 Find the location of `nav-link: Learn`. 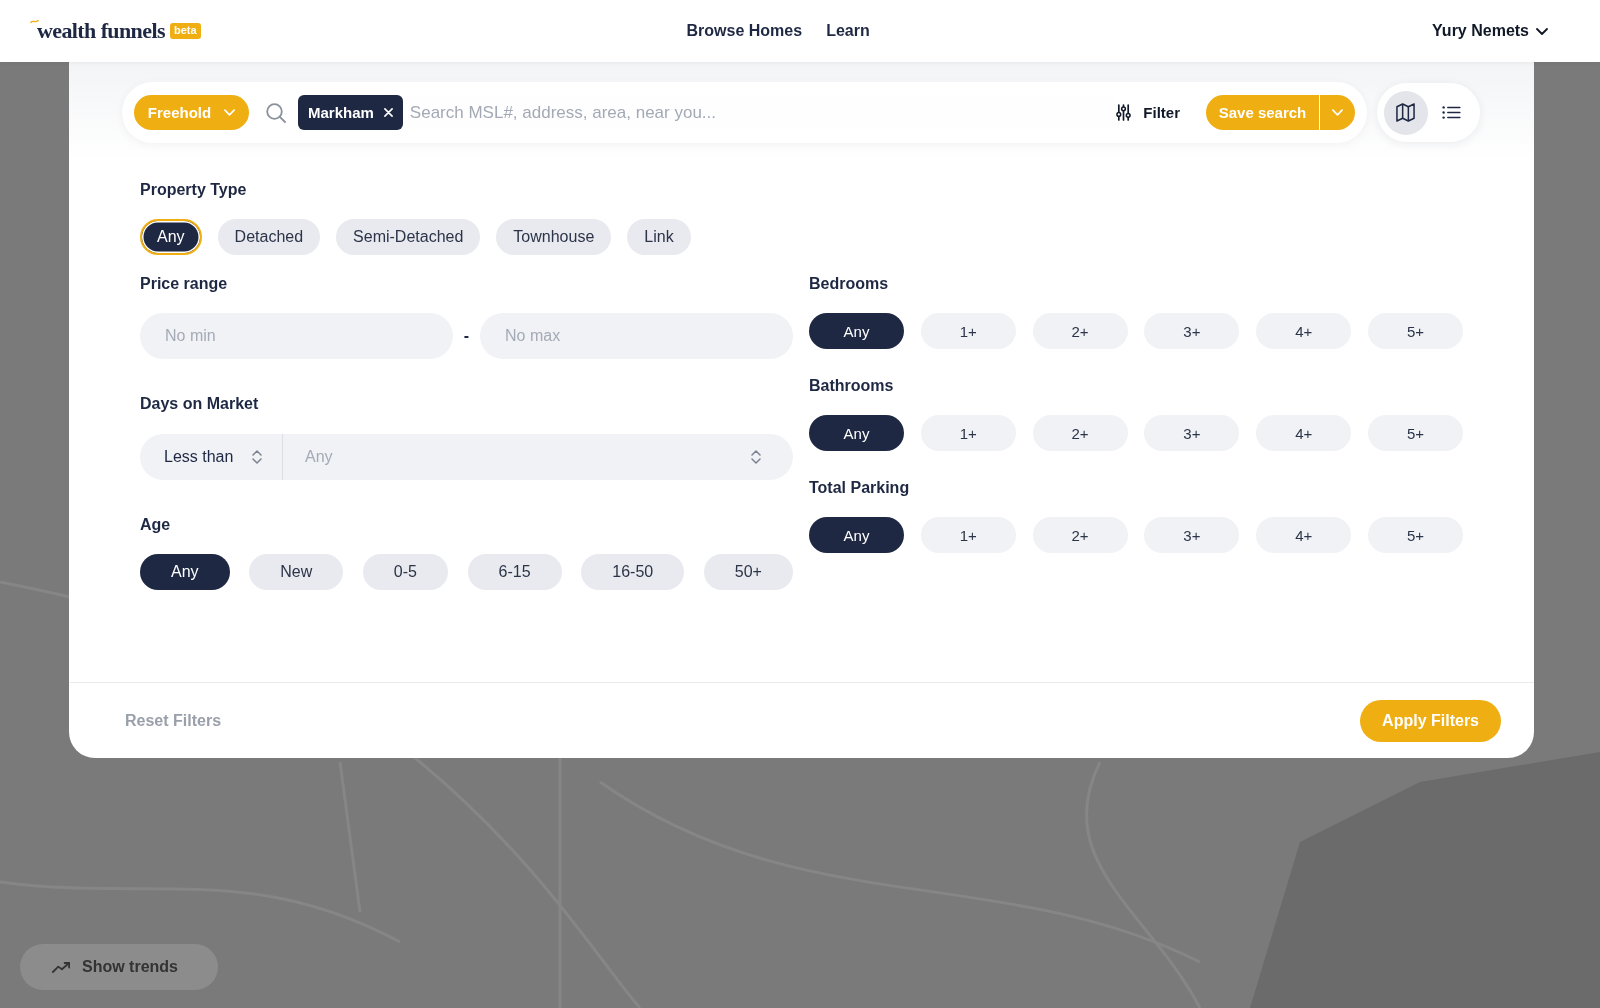

nav-link: Learn is located at coordinates (848, 31).